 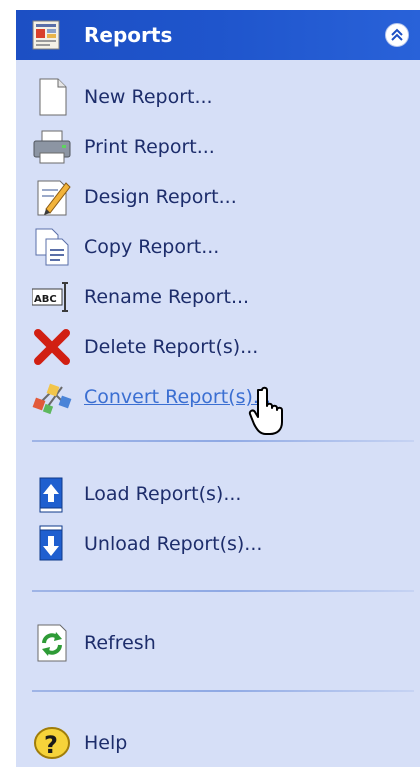 I want to click on new-document-icon, so click(x=52, y=97).